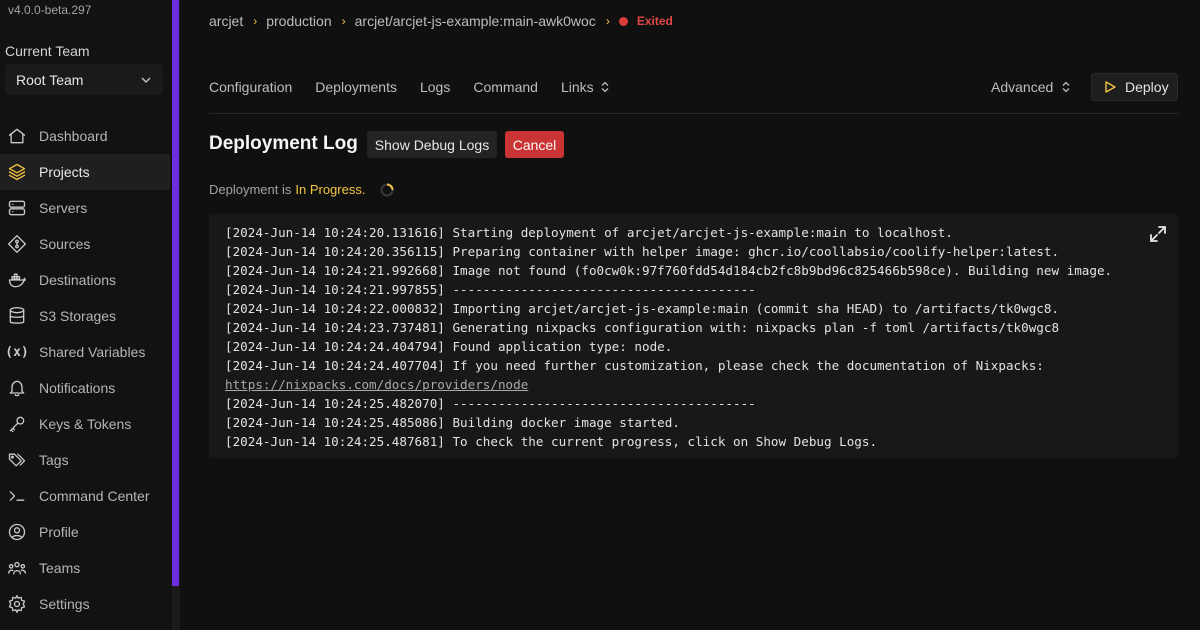 This screenshot has width=1200, height=630. I want to click on sidebar-item-label: Notifications, so click(77, 388).